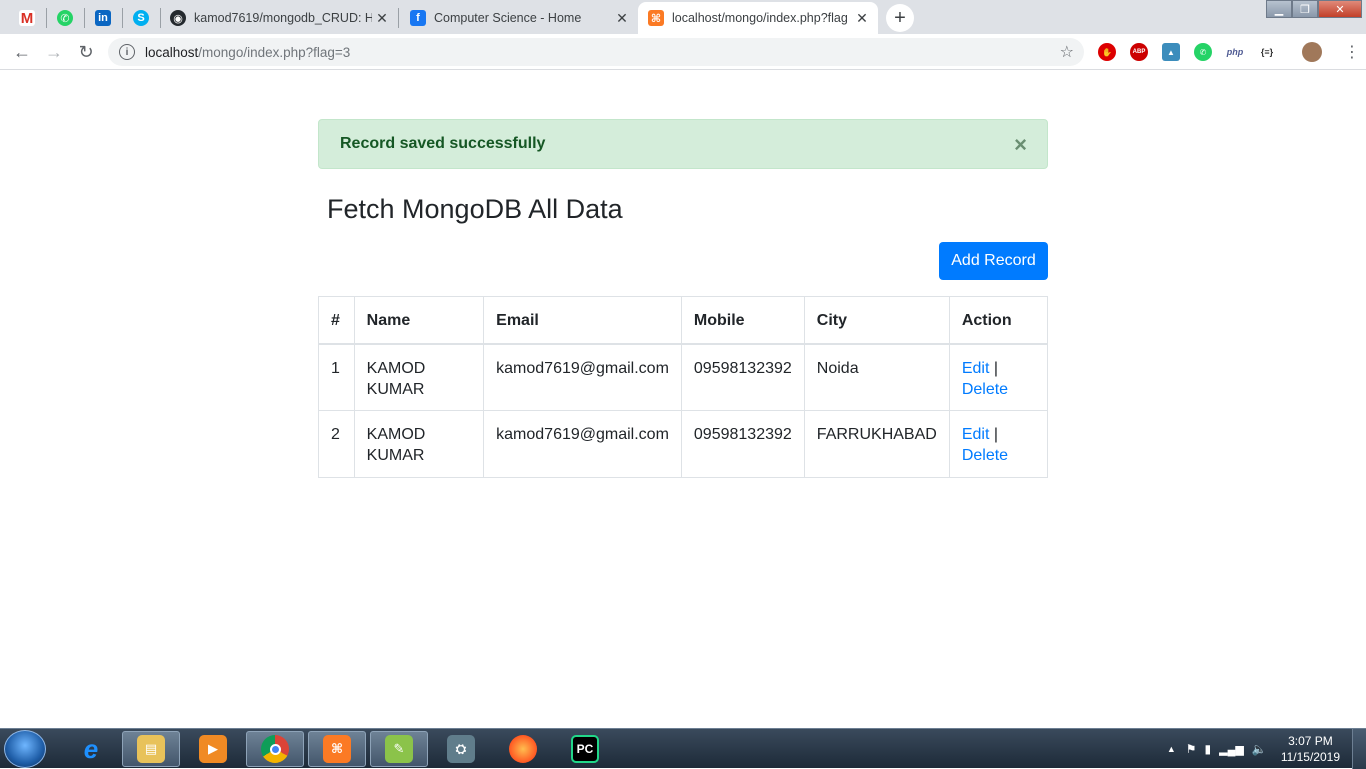  I want to click on tab-whatsapp: ✆, so click(65, 18).